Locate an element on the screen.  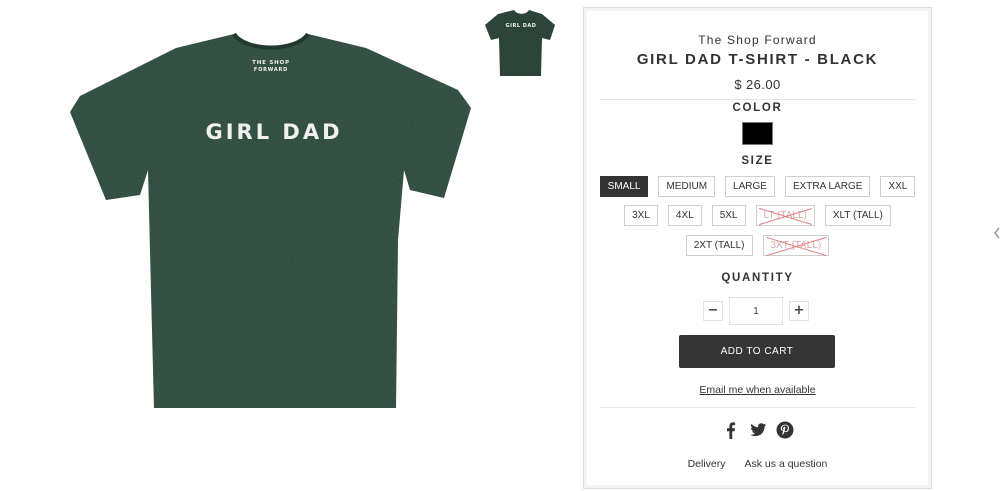
product-vendor: The Shop Forward is located at coordinates (757, 40).